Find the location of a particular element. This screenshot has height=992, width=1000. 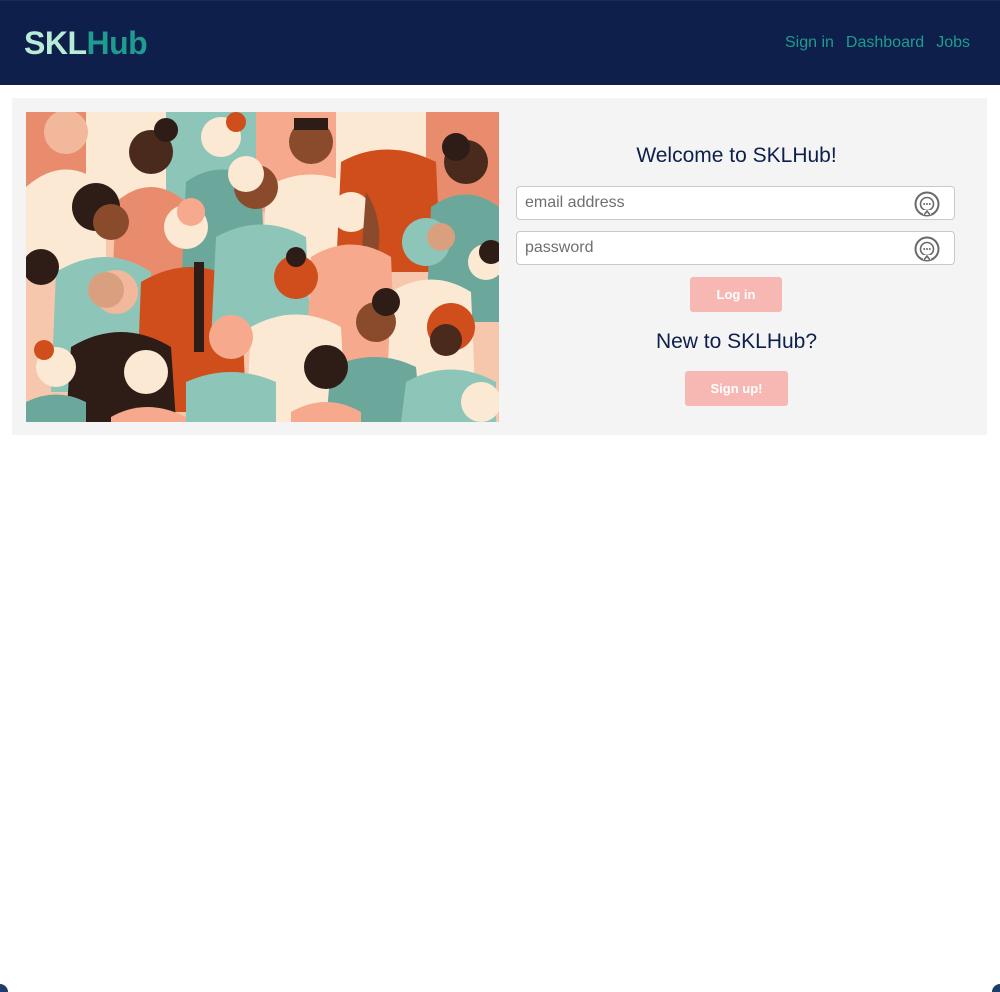

nav-link-jobs: Jobs is located at coordinates (953, 43).